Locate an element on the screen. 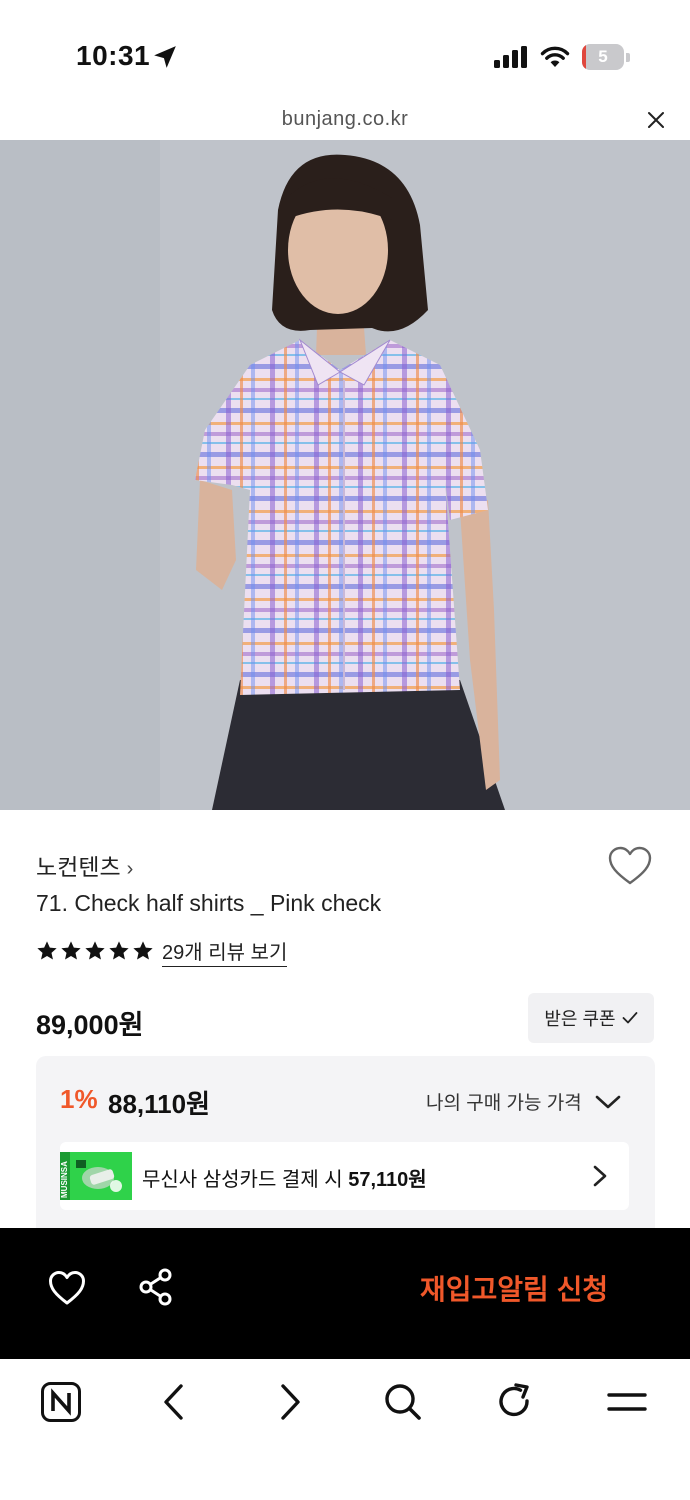 The height and width of the screenshot is (1500, 690). check-icon is located at coordinates (630, 1018).